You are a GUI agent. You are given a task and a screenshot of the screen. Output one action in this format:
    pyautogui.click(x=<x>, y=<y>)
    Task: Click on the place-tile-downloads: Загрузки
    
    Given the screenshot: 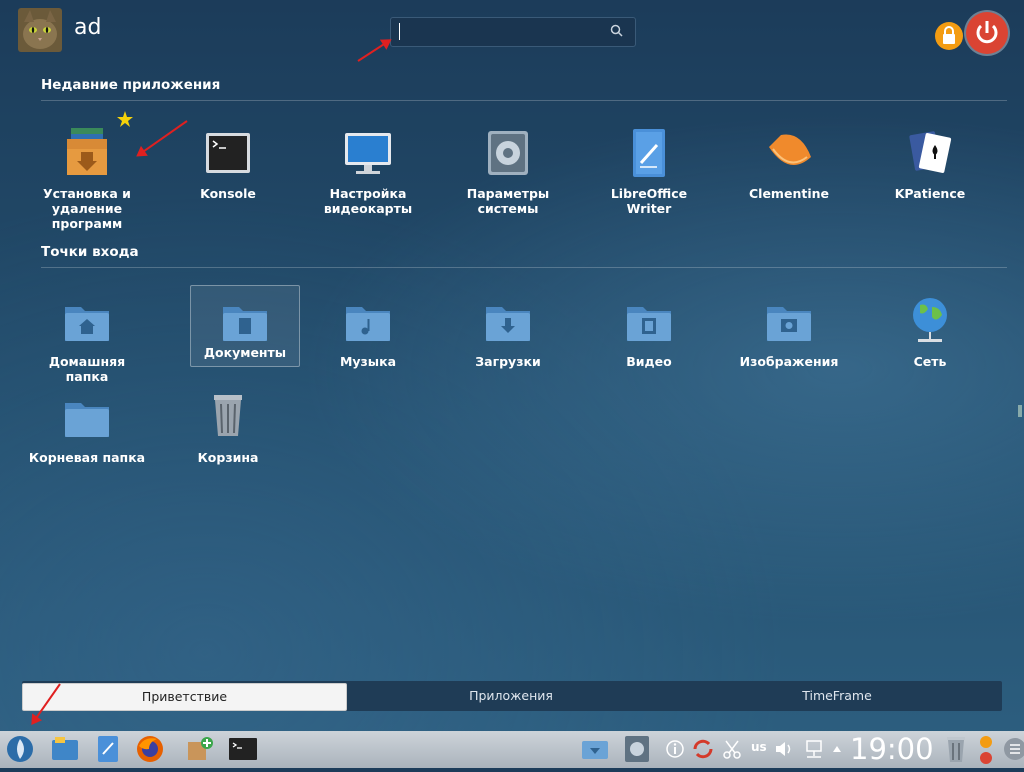 What is the action you would take?
    pyautogui.click(x=508, y=331)
    